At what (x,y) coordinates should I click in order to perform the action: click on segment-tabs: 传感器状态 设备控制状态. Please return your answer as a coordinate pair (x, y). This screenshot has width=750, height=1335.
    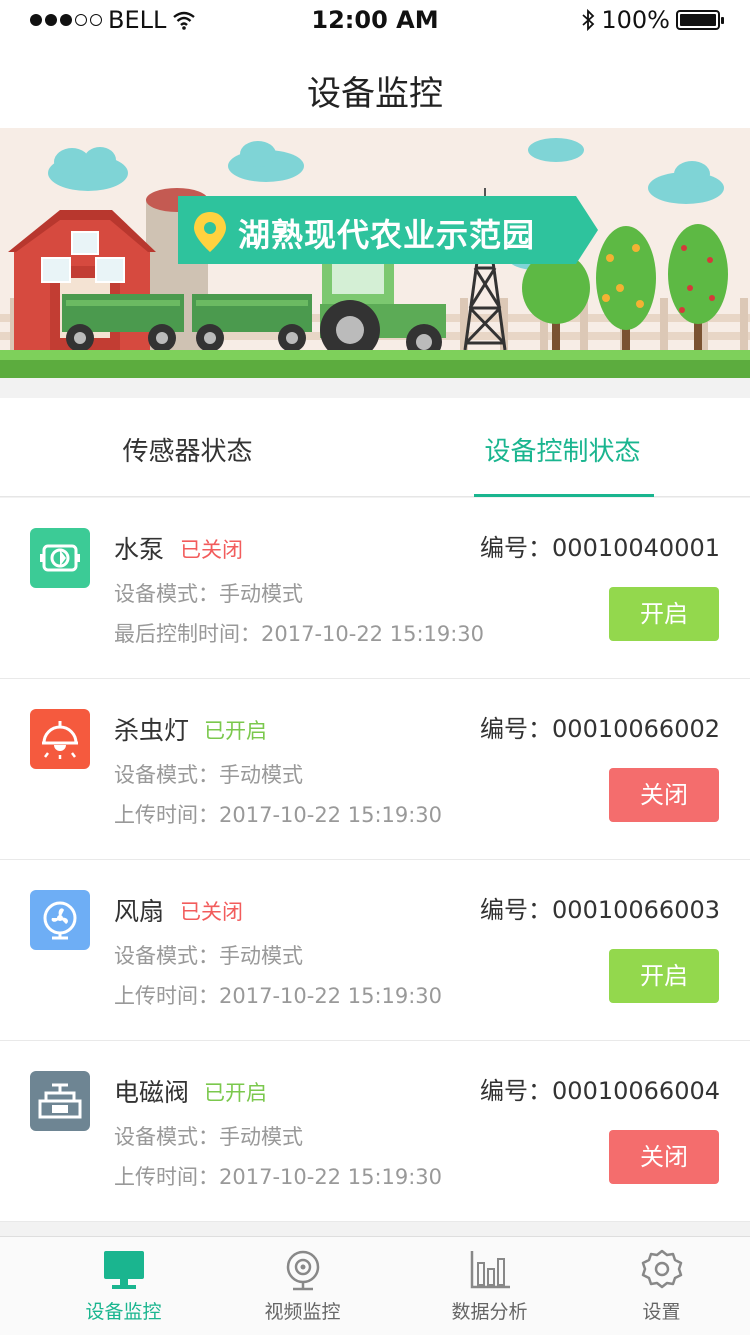
    Looking at the image, I should click on (375, 447).